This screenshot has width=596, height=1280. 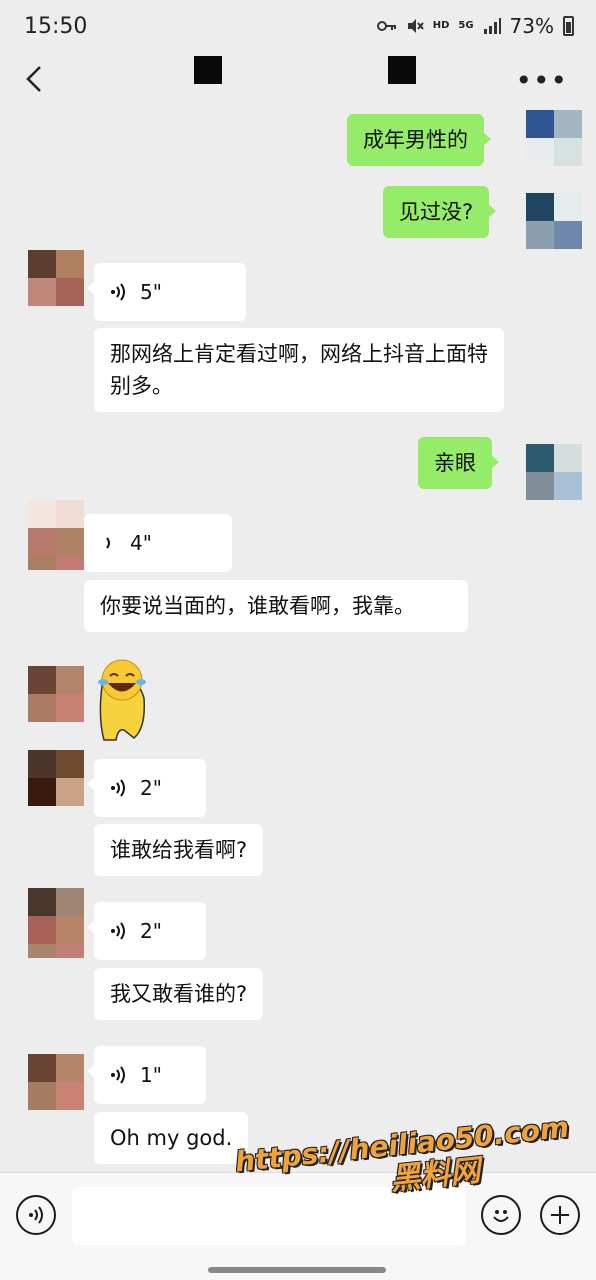 I want to click on message-bubble-outgoing: 成年男性的, so click(x=419, y=140).